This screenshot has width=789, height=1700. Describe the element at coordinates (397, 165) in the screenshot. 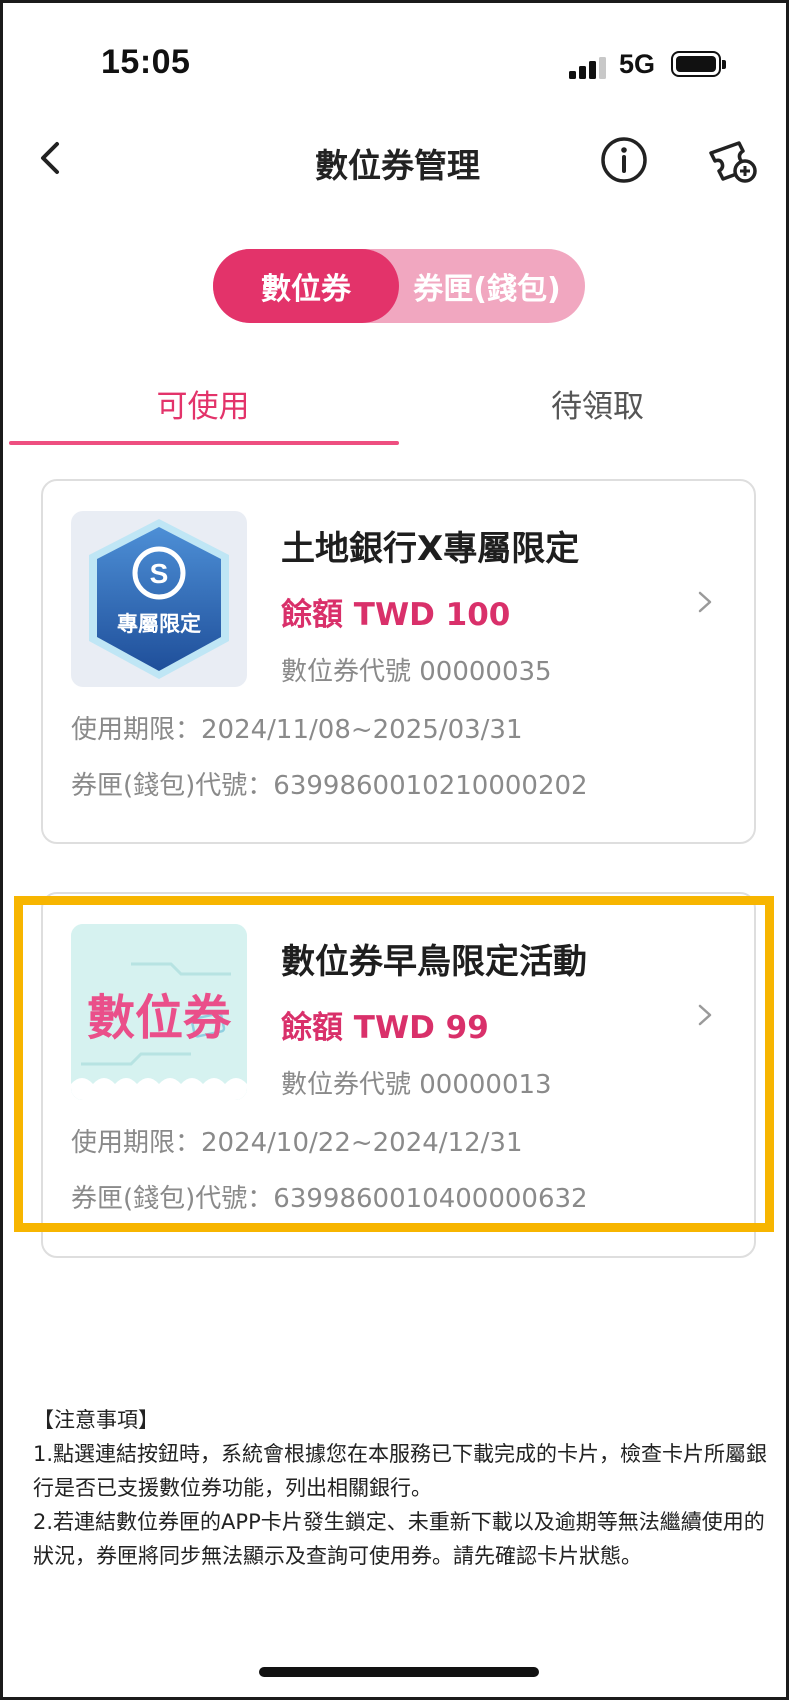

I see `page-title: 數位券管理` at that location.